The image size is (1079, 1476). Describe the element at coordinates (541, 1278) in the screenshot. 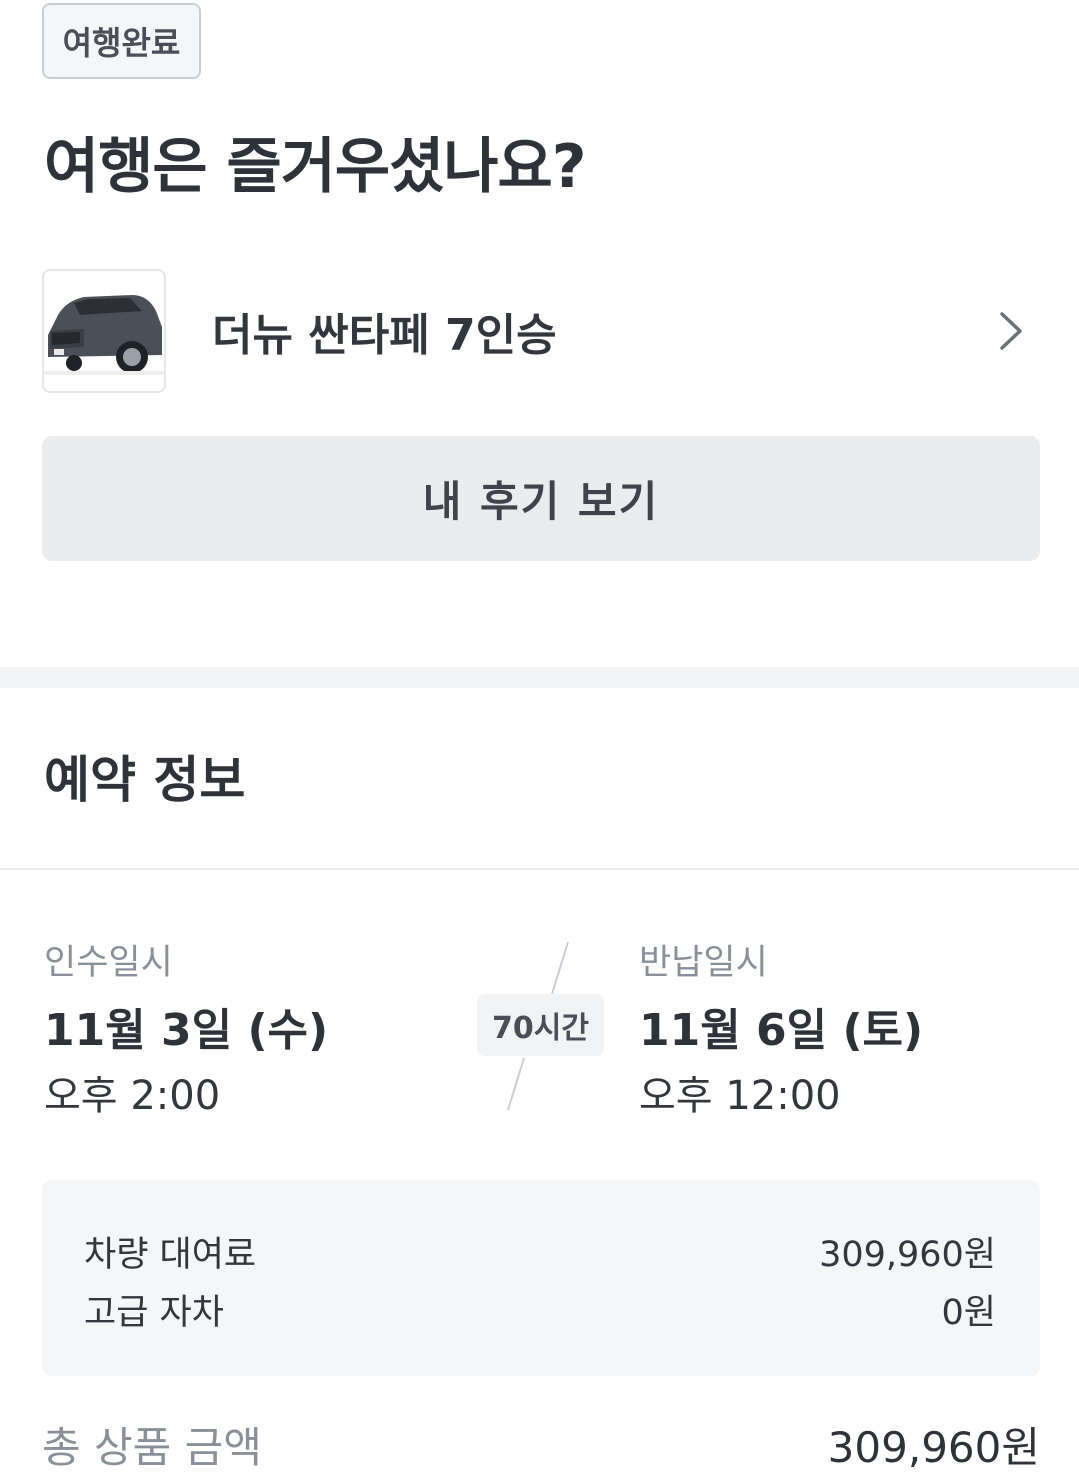

I see `price-breakdown: 차량 대여료 309,960원 고급 자차 0원` at that location.